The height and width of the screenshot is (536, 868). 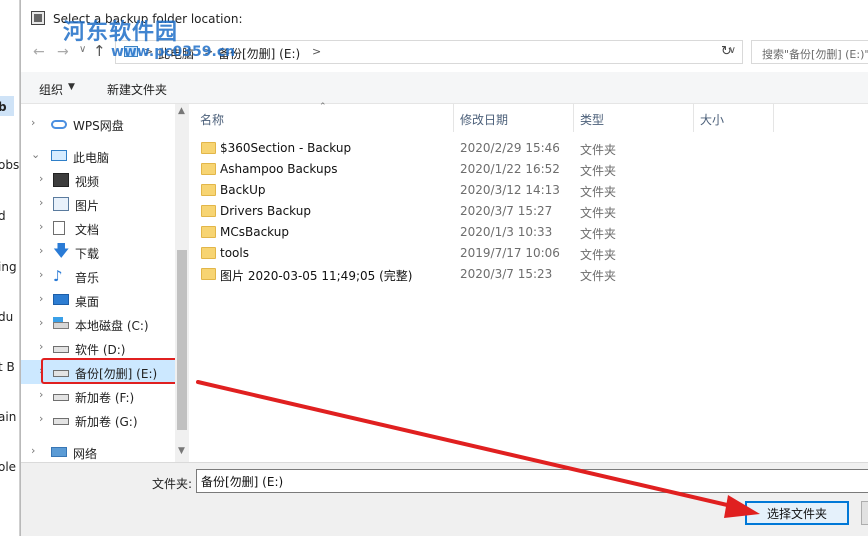 What do you see at coordinates (61, 250) in the screenshot?
I see `download-icon: 🡇` at bounding box center [61, 250].